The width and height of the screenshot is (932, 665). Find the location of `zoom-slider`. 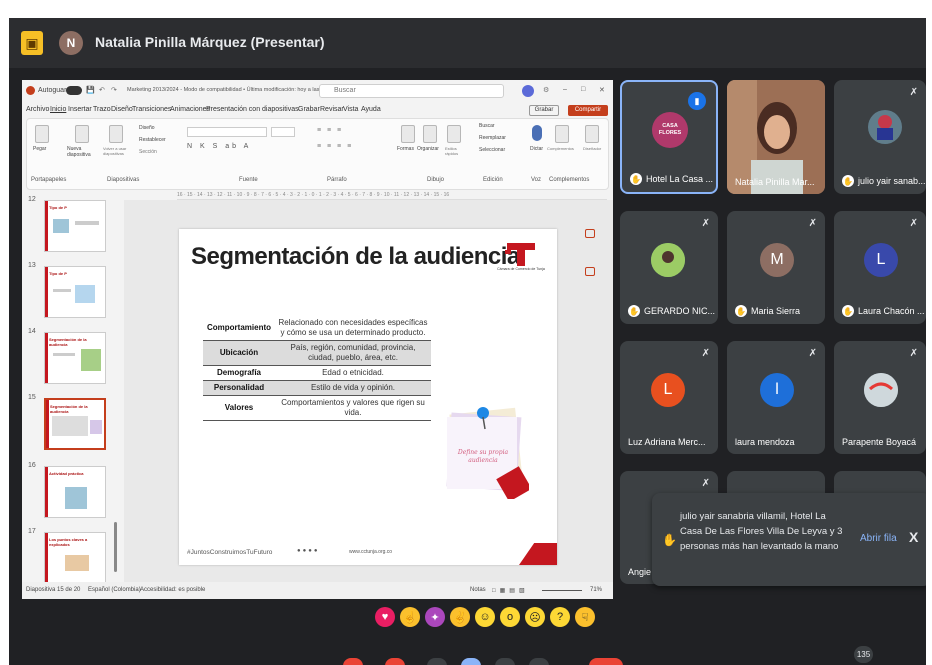

zoom-slider is located at coordinates (562, 590).